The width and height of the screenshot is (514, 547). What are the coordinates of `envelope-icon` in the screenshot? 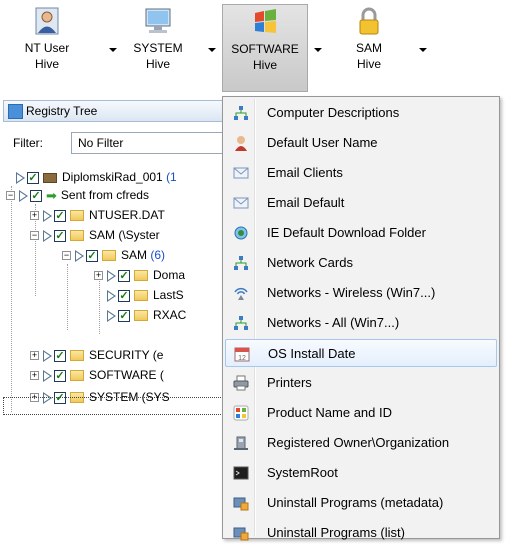 It's located at (241, 173).